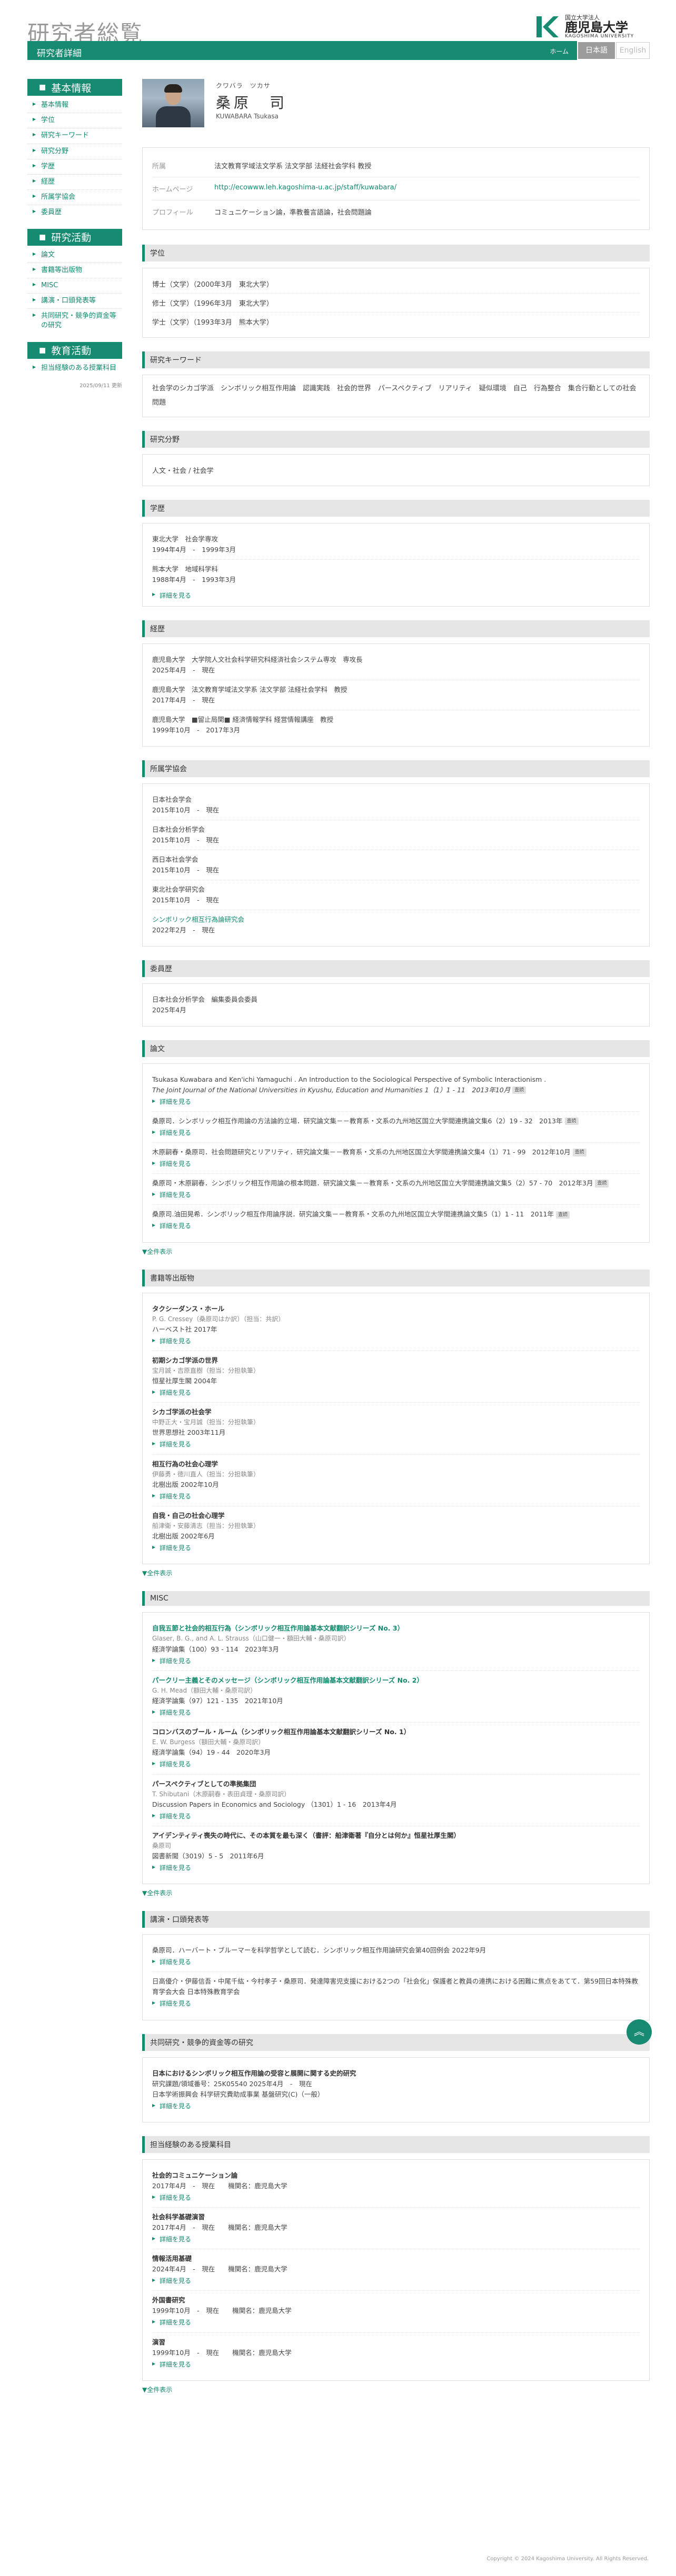  Describe the element at coordinates (74, 167) in the screenshot. I see `sidebar-item-education: 学歴` at that location.